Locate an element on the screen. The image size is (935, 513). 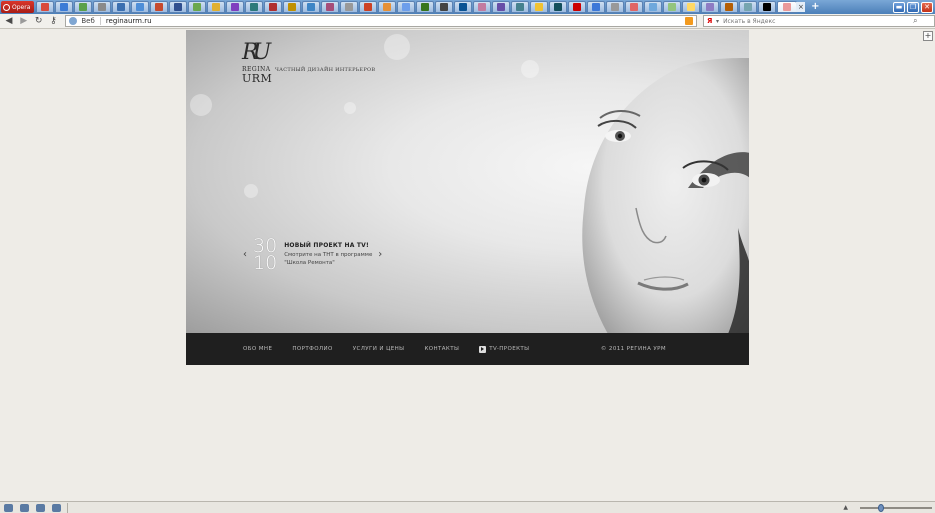
back-button: ◀ is located at coordinates (9, 21).